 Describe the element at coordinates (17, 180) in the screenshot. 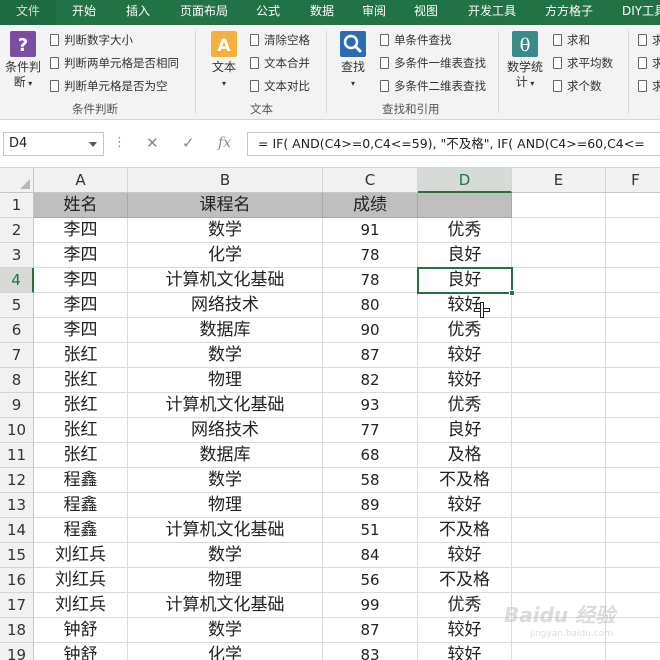

I see `select-all-corner` at that location.